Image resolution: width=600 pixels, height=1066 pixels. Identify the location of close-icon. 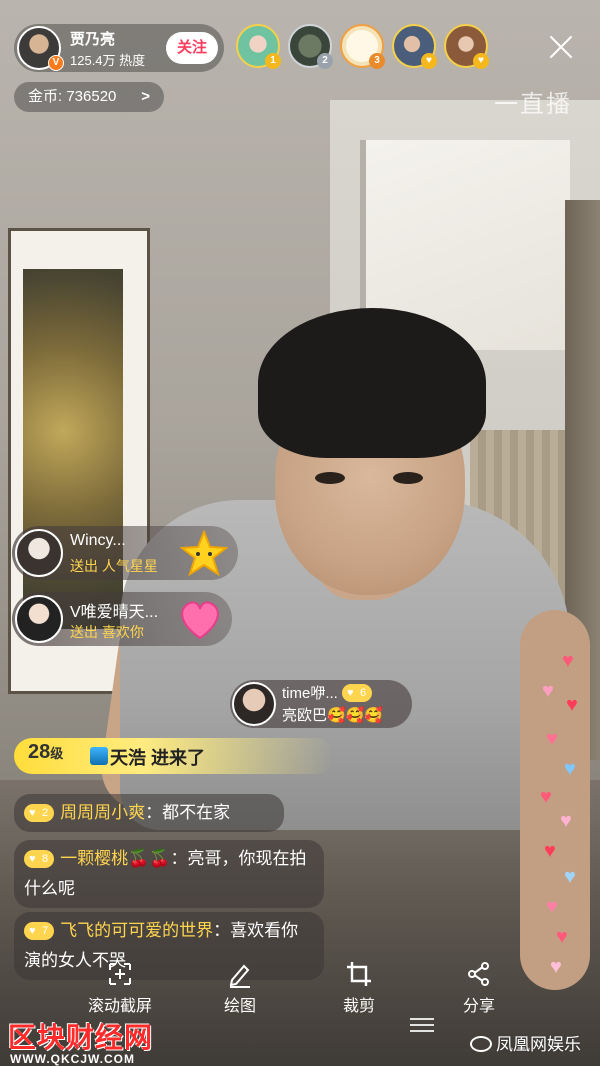
(561, 47).